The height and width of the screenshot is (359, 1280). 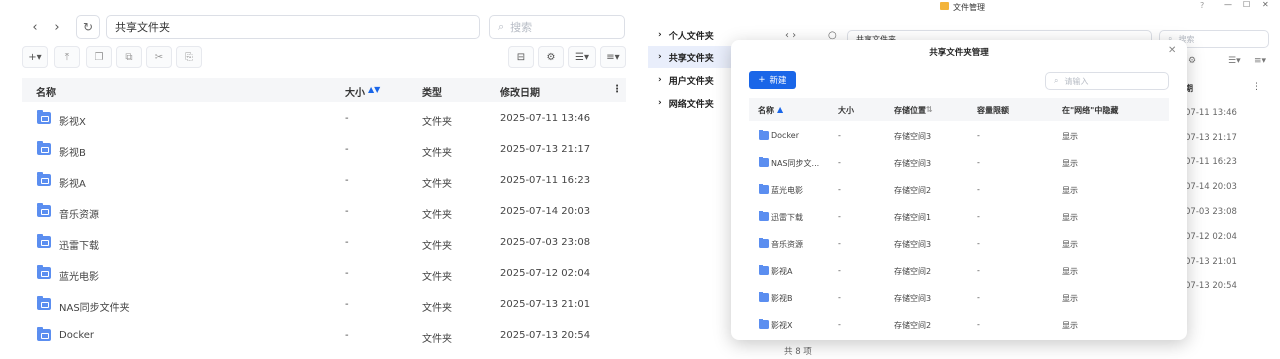 What do you see at coordinates (324, 274) in the screenshot?
I see `table-row: 蓝光电影 - 文件夹 2025-07-12 02:04` at bounding box center [324, 274].